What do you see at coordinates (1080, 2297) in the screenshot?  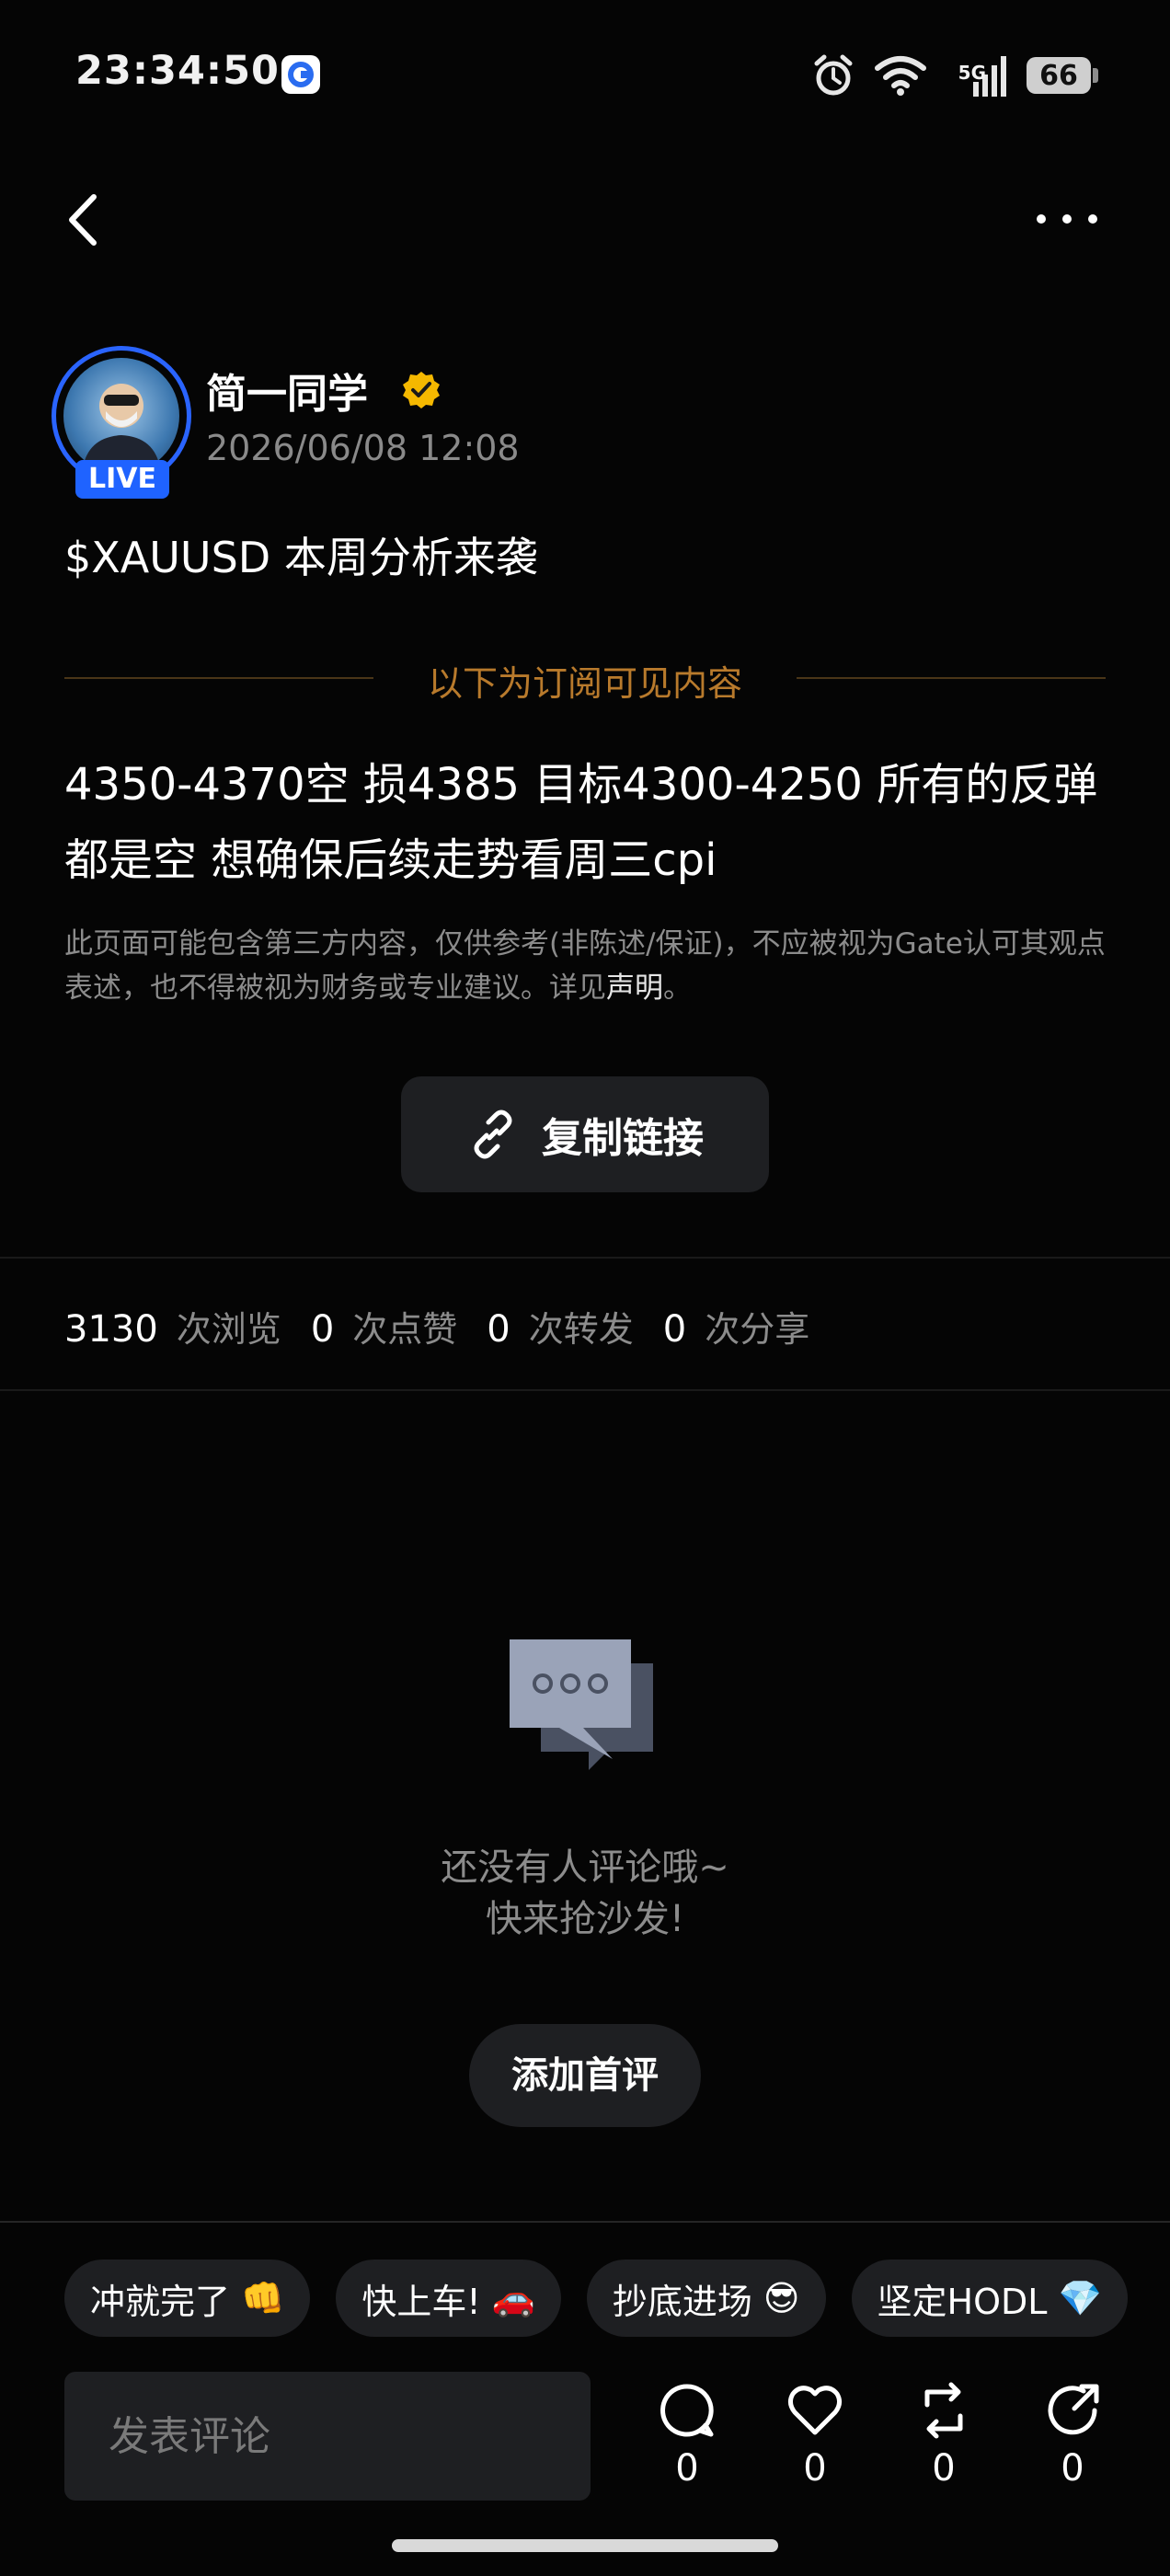 I see `chip-emoji: 💎` at bounding box center [1080, 2297].